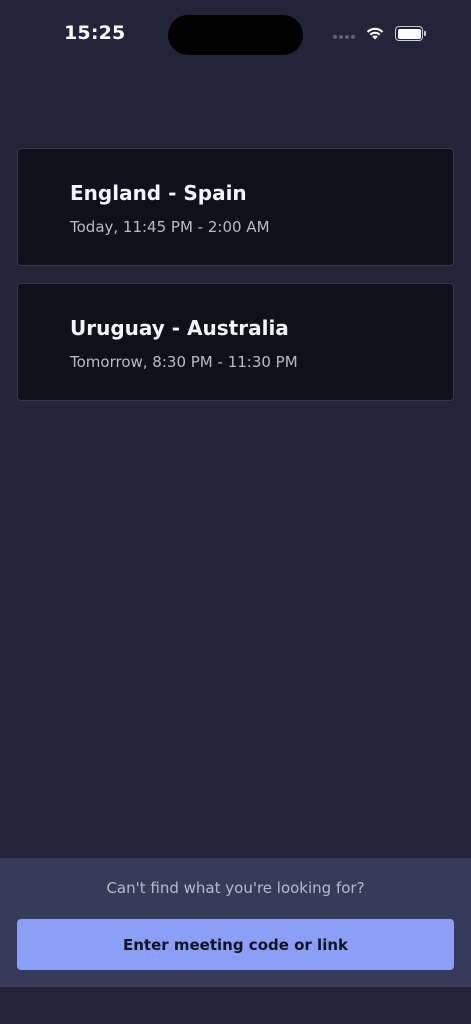  I want to click on status-bar: 15:25, so click(235, 35).